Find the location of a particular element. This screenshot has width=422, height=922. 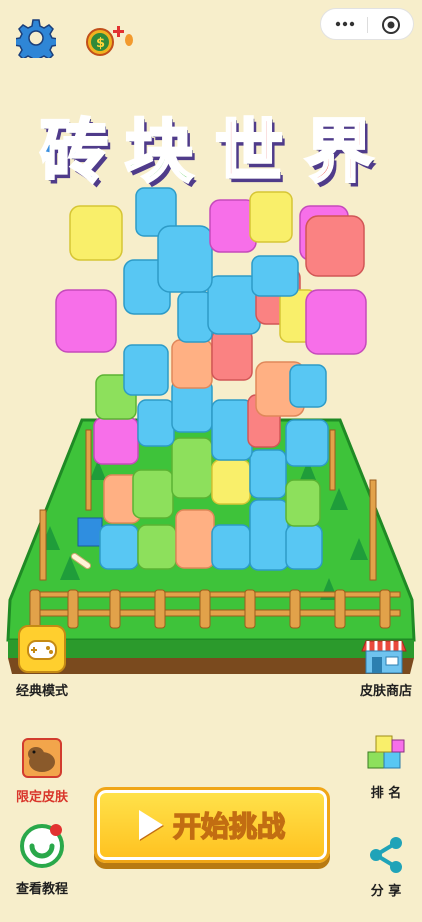

limited-skin-button is located at coordinates (44, 760).